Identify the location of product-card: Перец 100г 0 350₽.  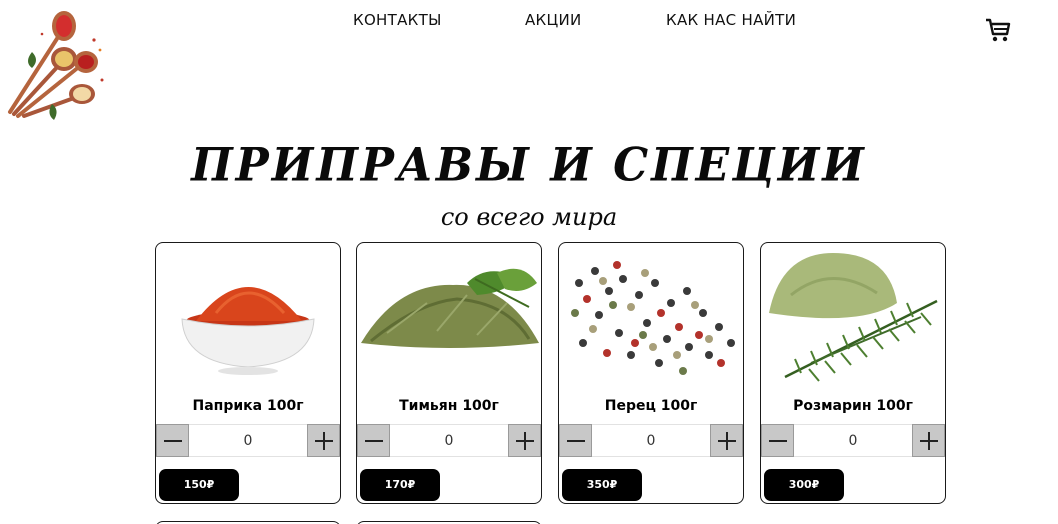
(651, 373).